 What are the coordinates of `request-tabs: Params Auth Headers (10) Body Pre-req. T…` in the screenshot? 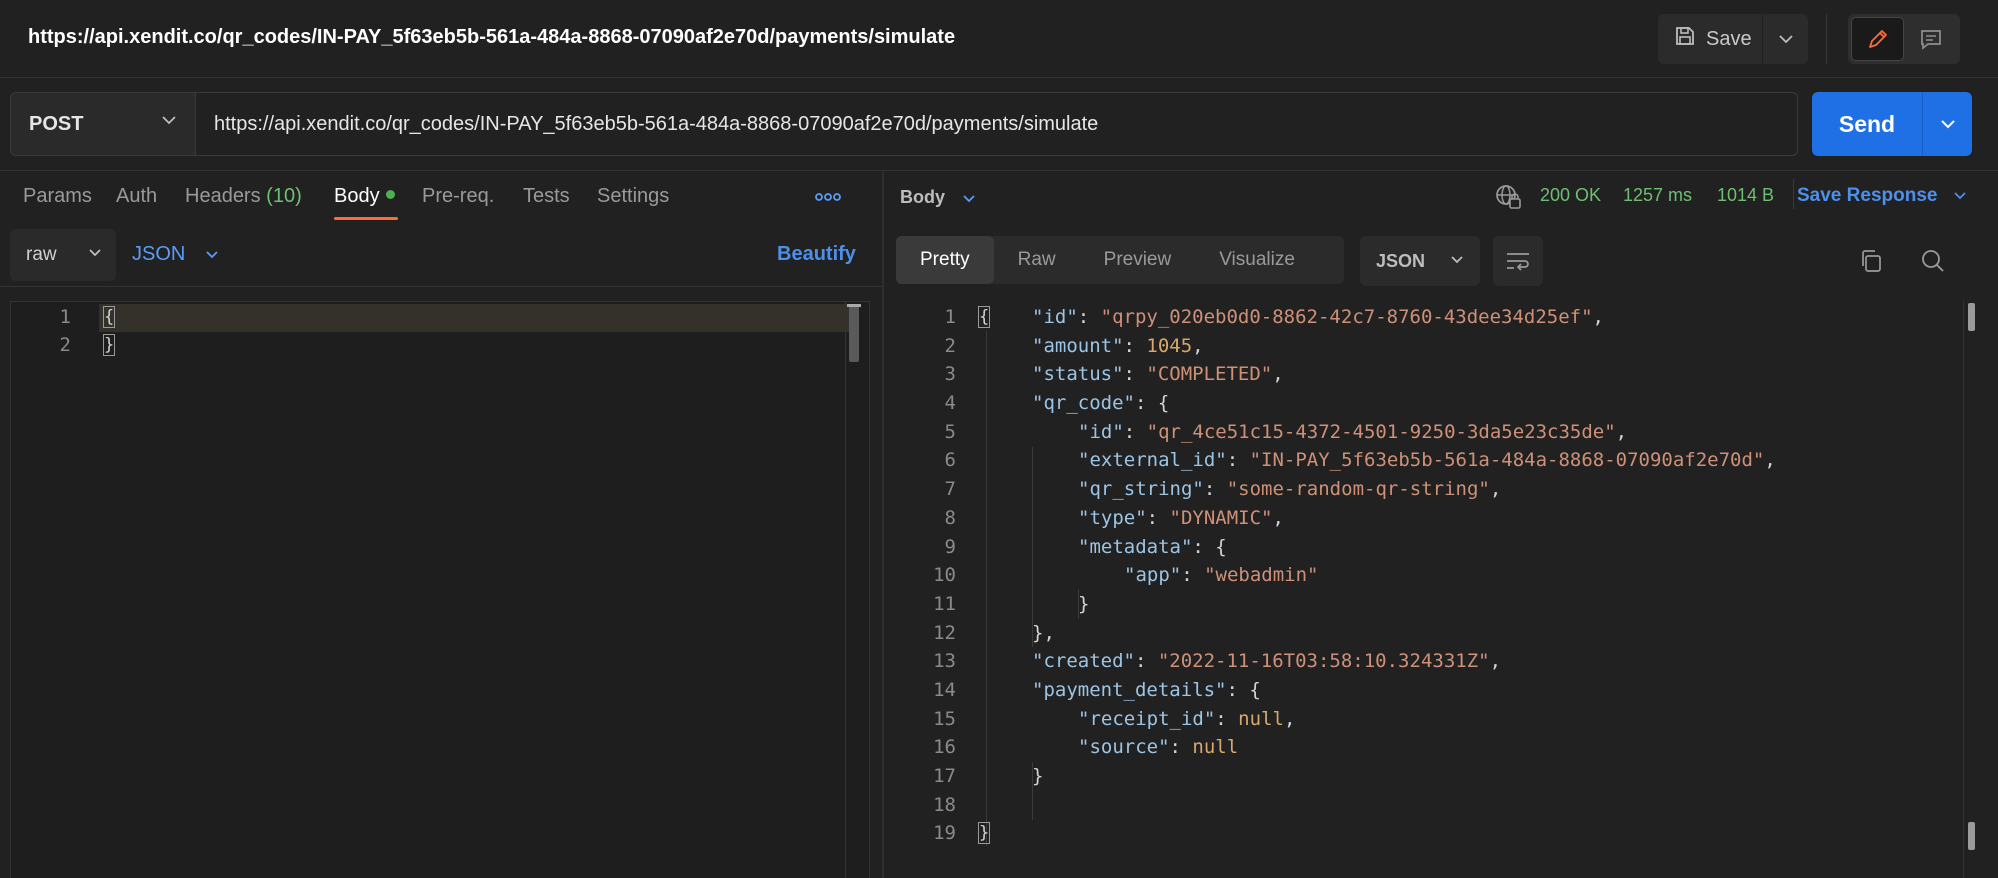 It's located at (441, 197).